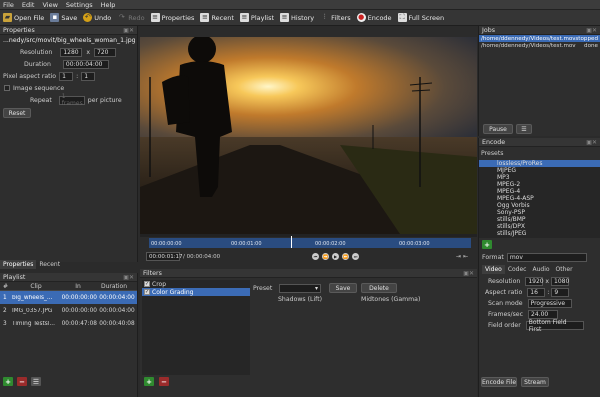  I want to click on tab-audio: Audio, so click(540, 269).